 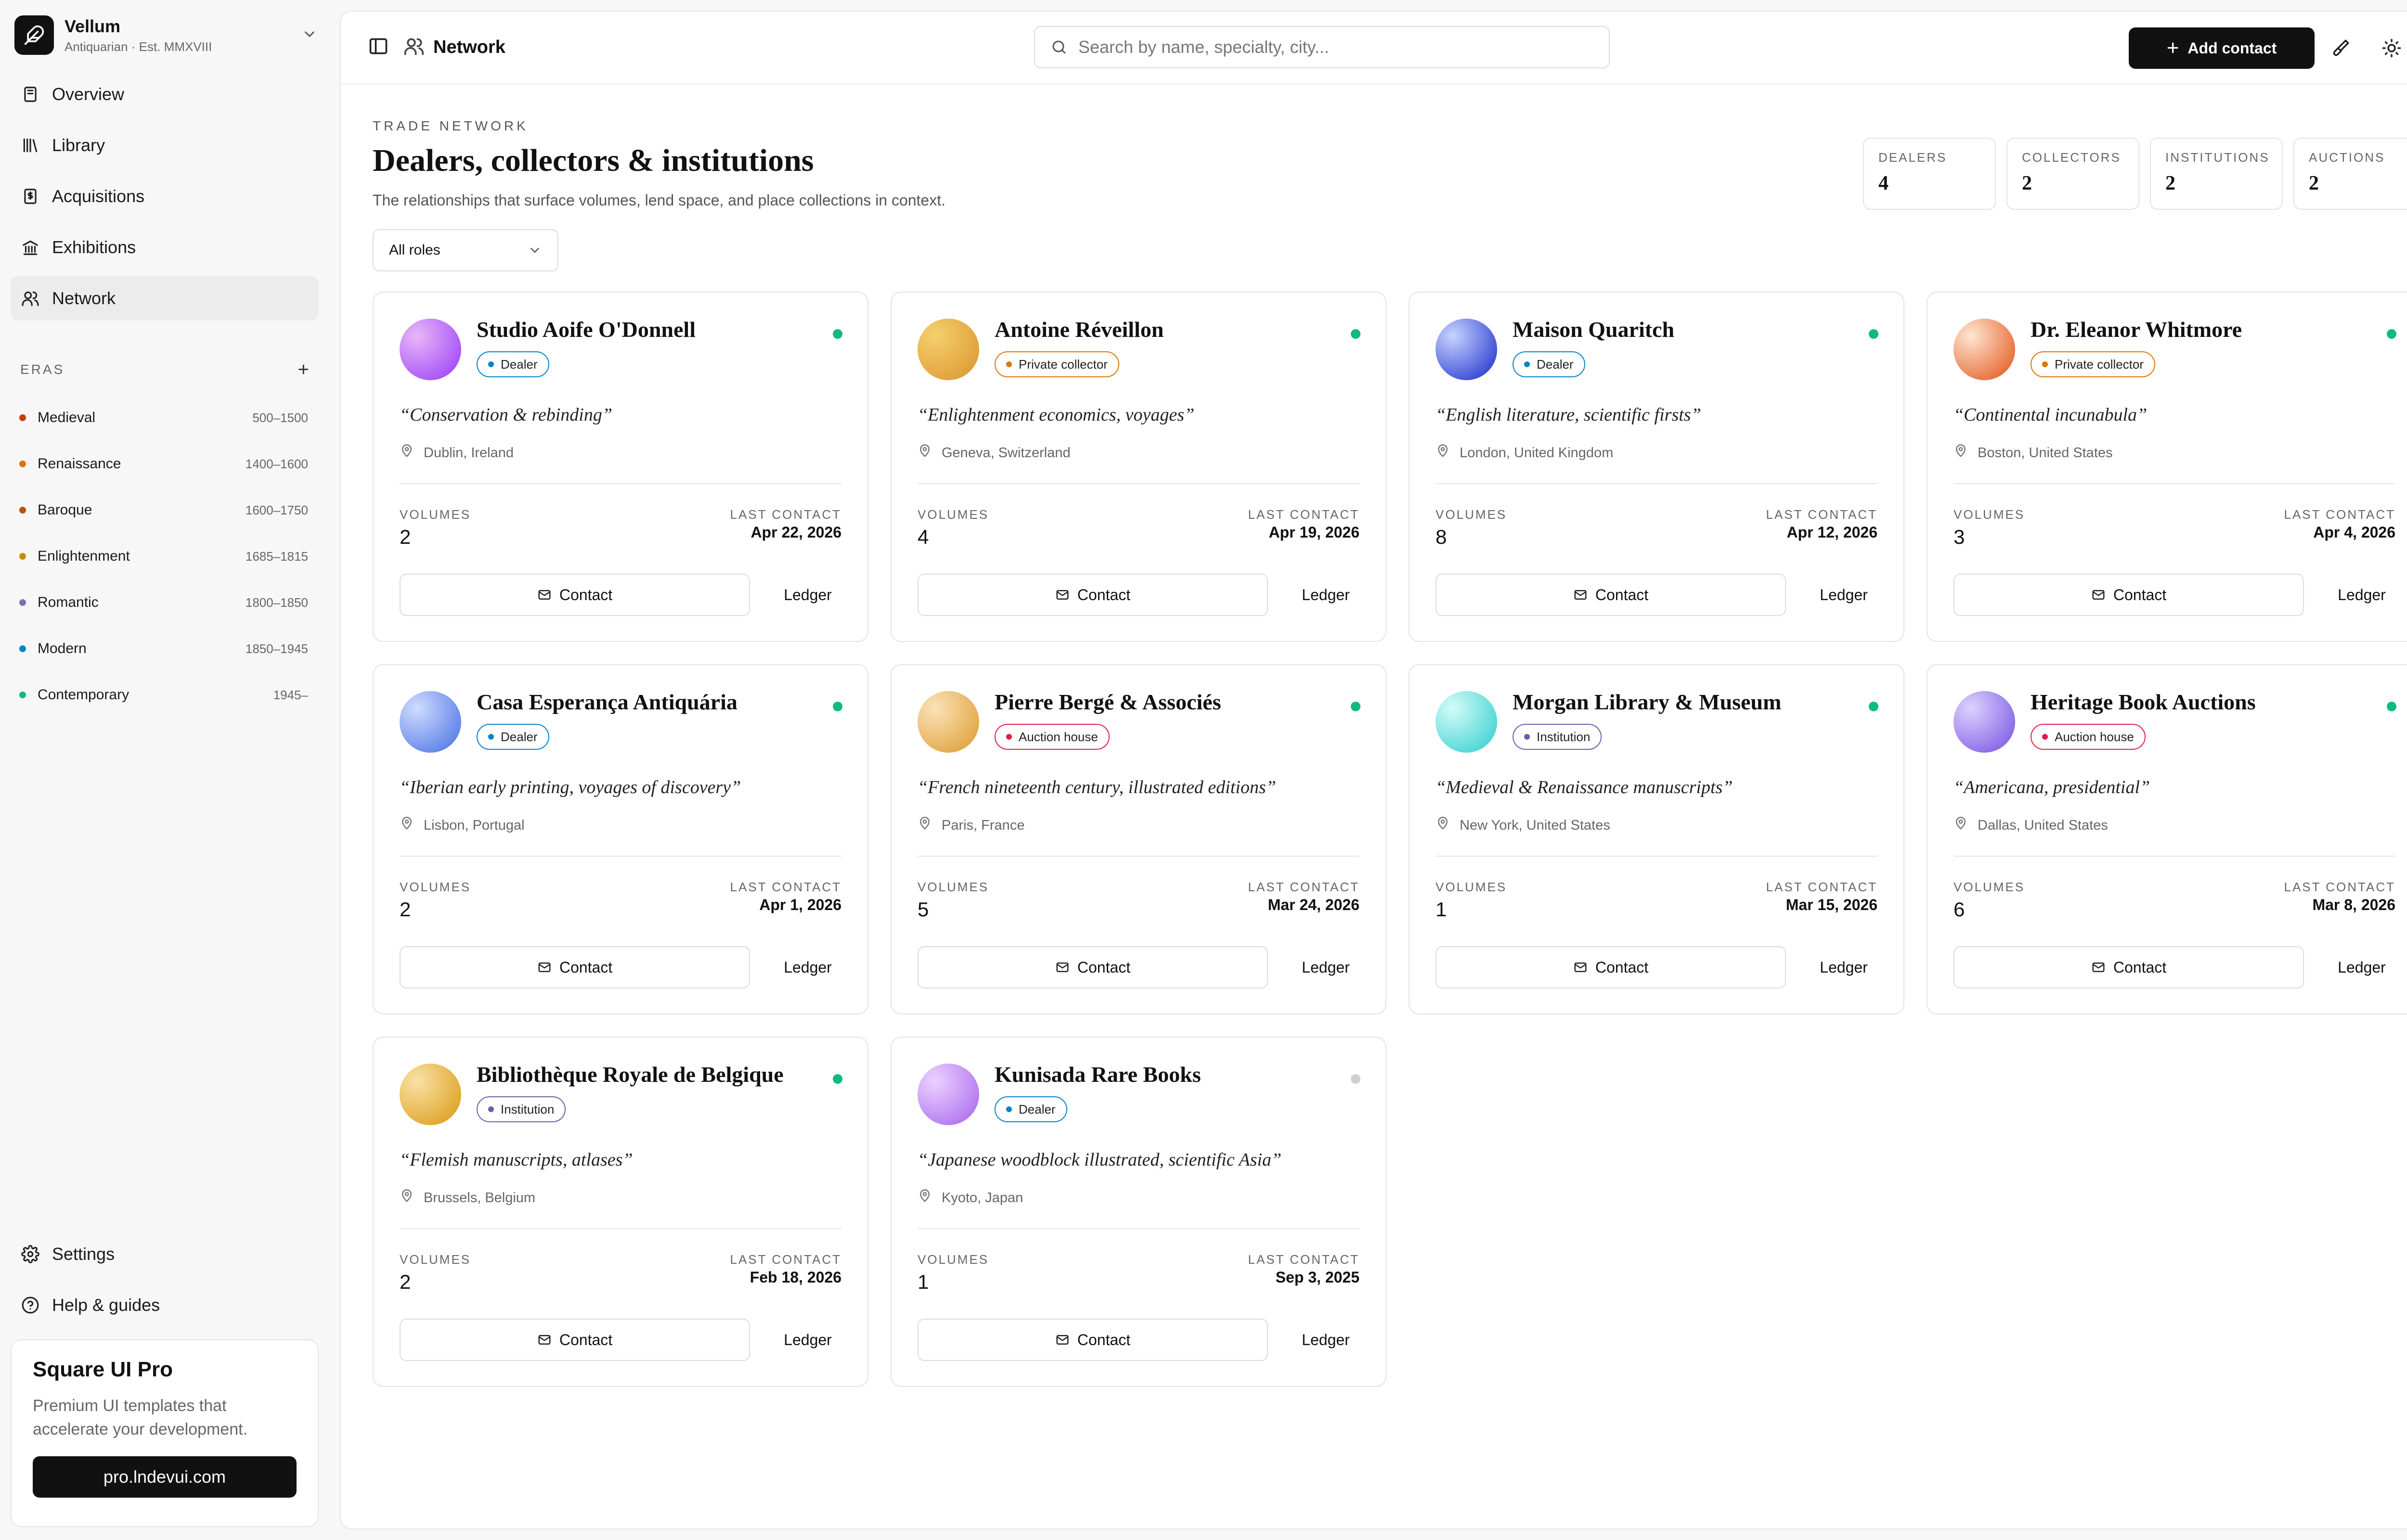 I want to click on nav-item-library: Library, so click(x=165, y=145).